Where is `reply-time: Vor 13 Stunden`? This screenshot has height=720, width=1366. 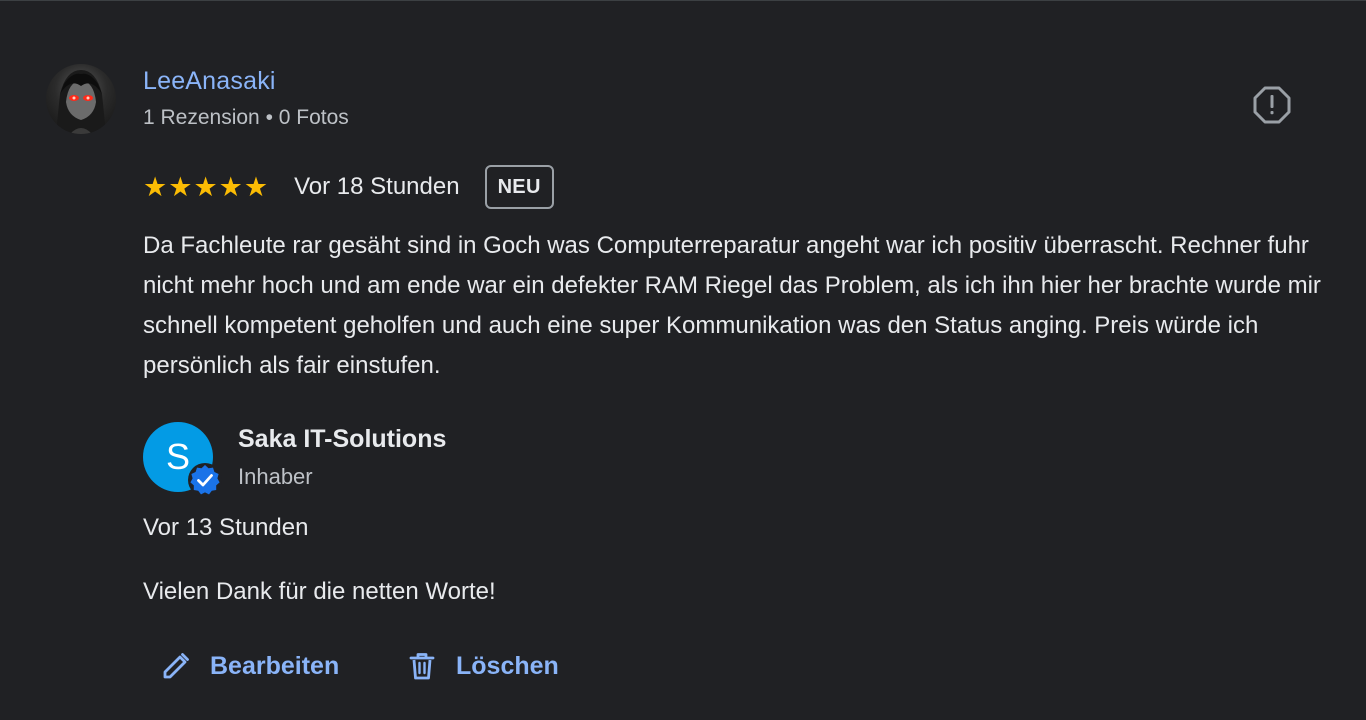 reply-time: Vor 13 Stunden is located at coordinates (226, 527).